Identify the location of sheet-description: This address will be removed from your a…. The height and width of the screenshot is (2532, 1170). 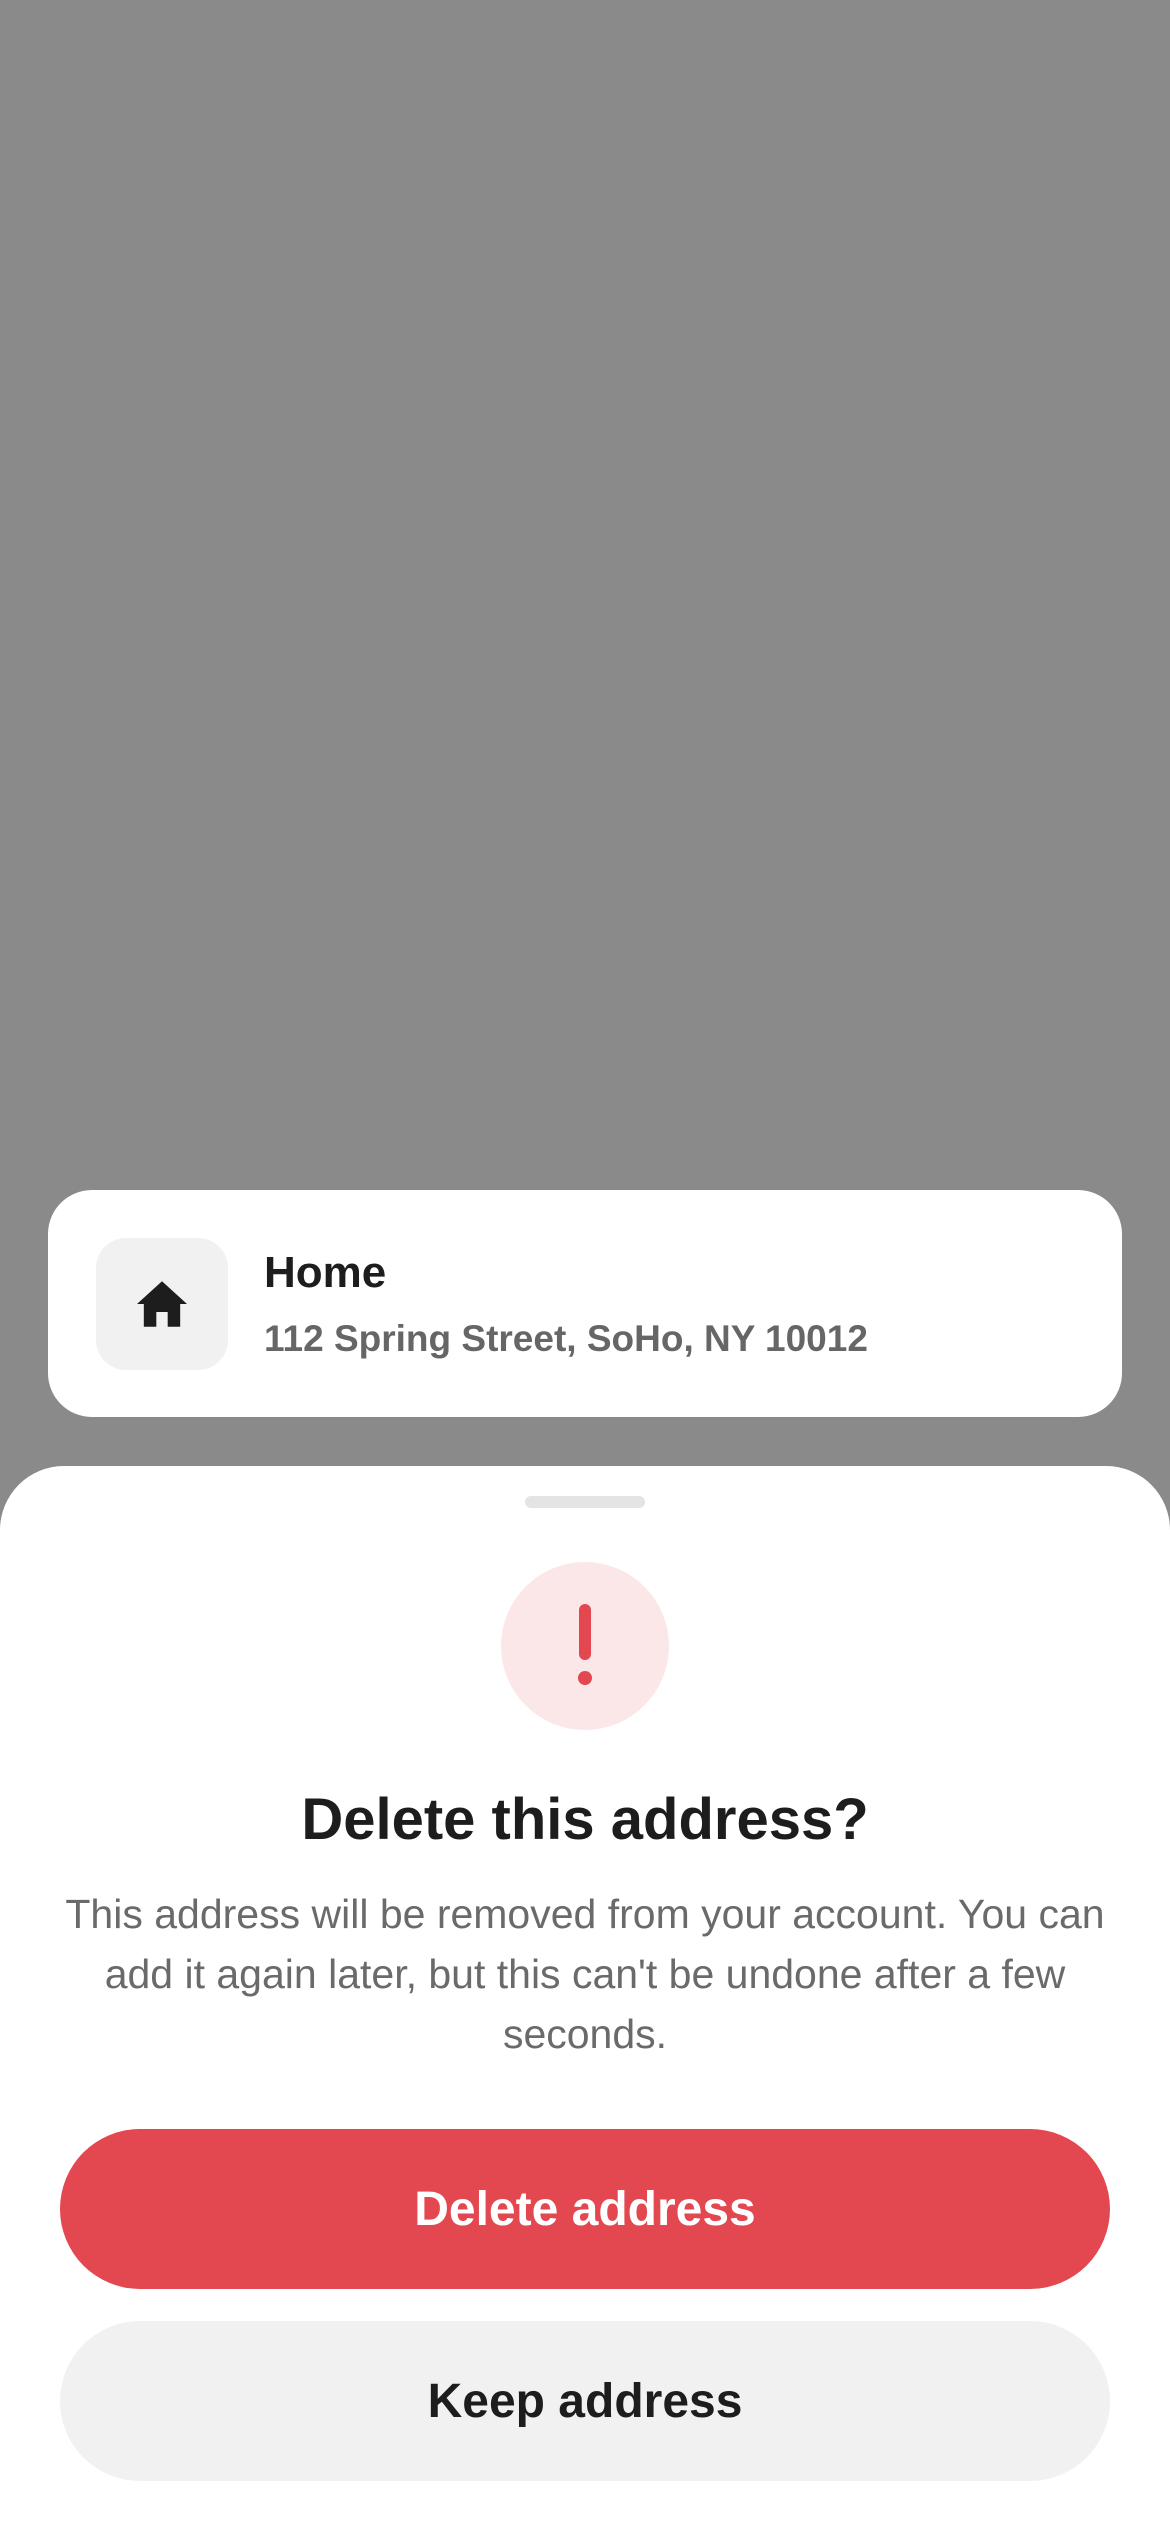
(585, 1974).